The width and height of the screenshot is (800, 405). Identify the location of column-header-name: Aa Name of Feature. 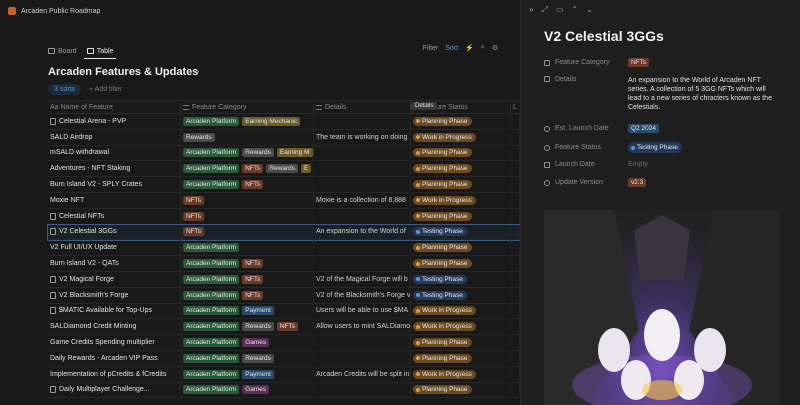
(114, 107).